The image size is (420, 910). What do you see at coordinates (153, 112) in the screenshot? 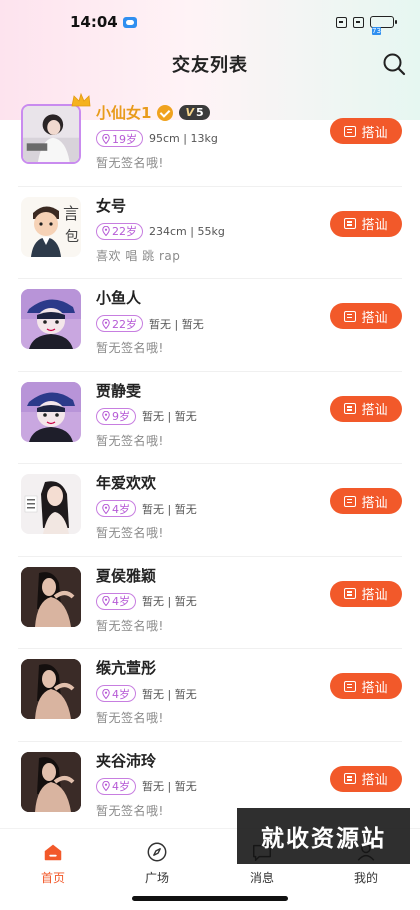
I see `name-line: 小仙女1 V 5` at bounding box center [153, 112].